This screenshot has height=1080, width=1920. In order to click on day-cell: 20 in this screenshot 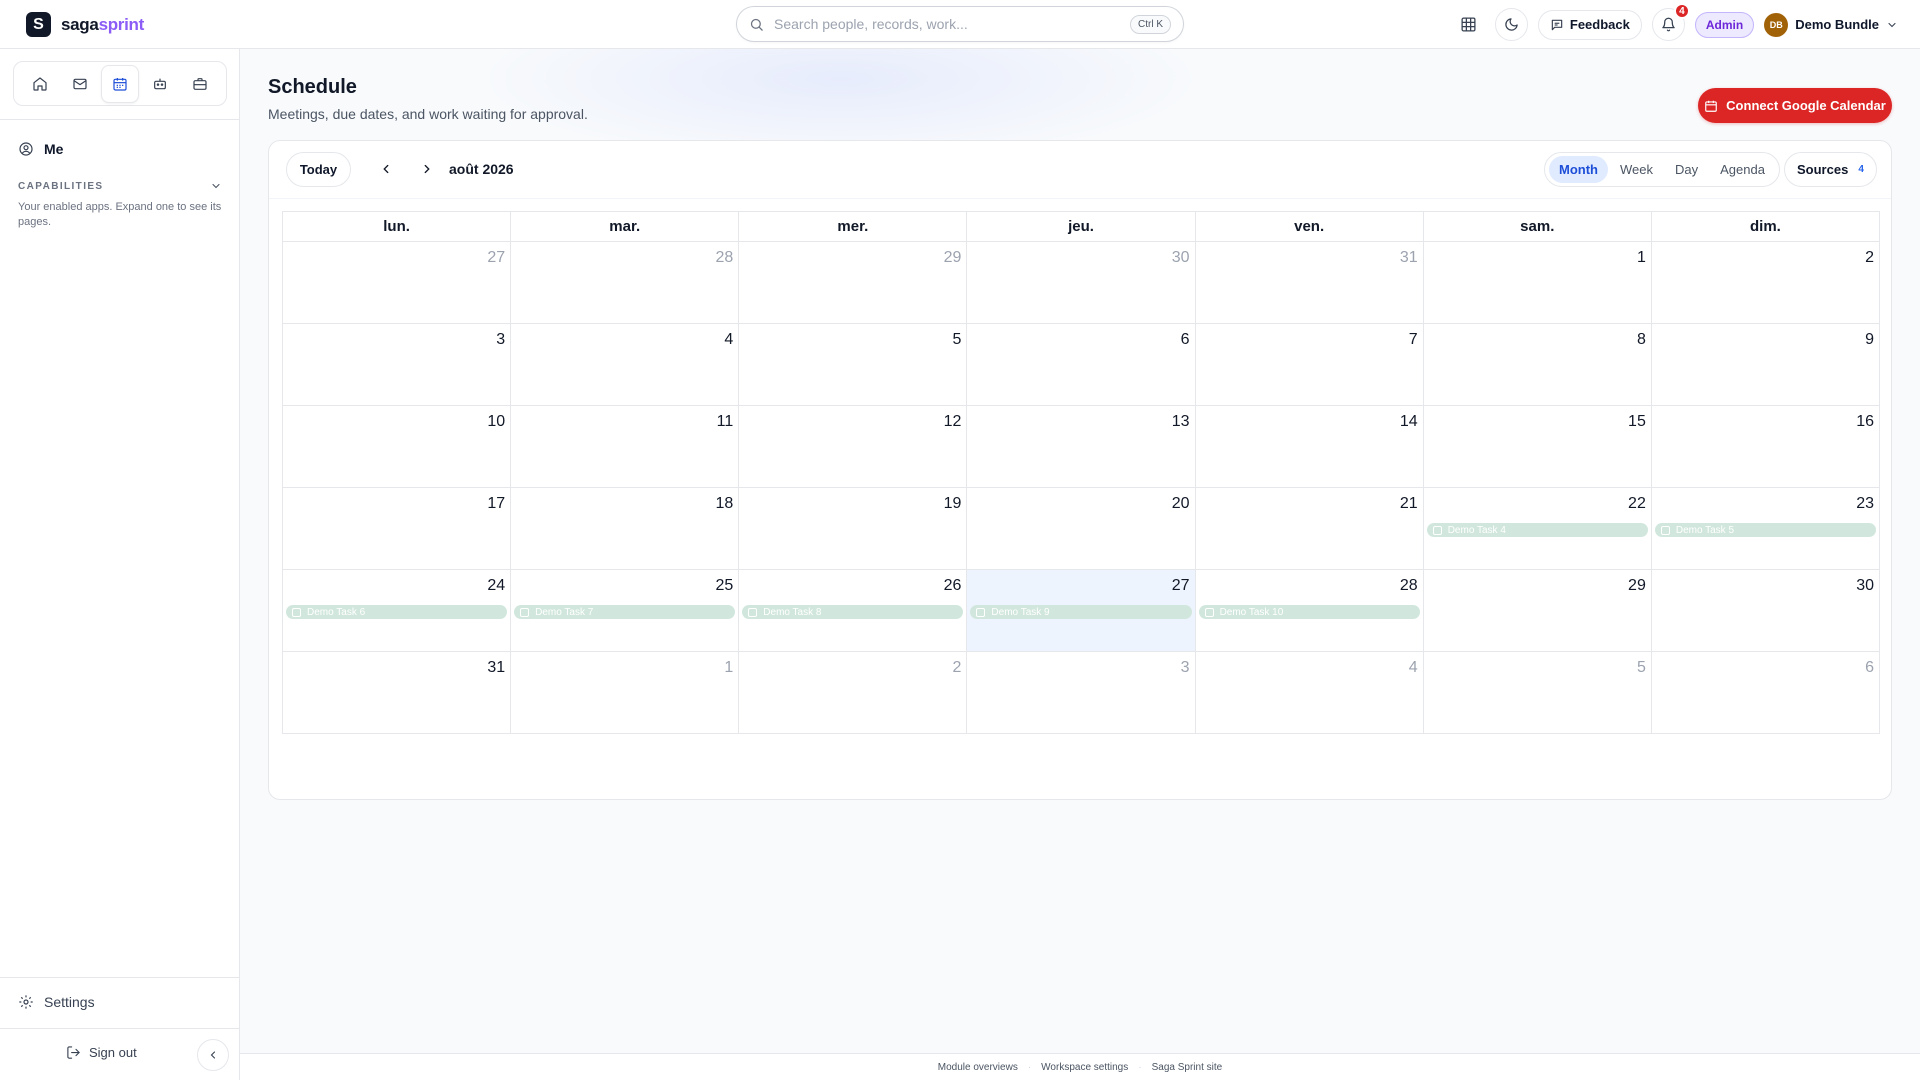, I will do `click(1081, 529)`.